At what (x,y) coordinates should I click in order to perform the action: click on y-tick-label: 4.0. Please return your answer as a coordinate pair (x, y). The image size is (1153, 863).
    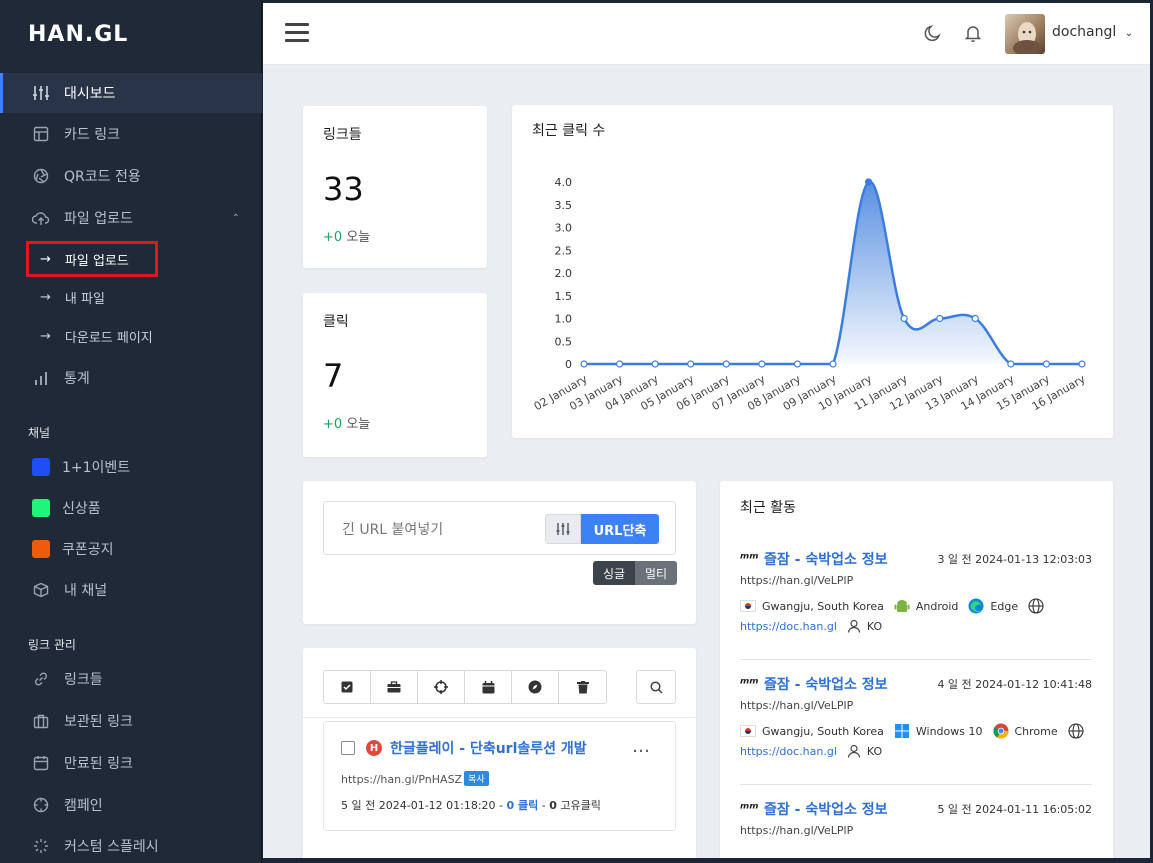
    Looking at the image, I should click on (564, 182).